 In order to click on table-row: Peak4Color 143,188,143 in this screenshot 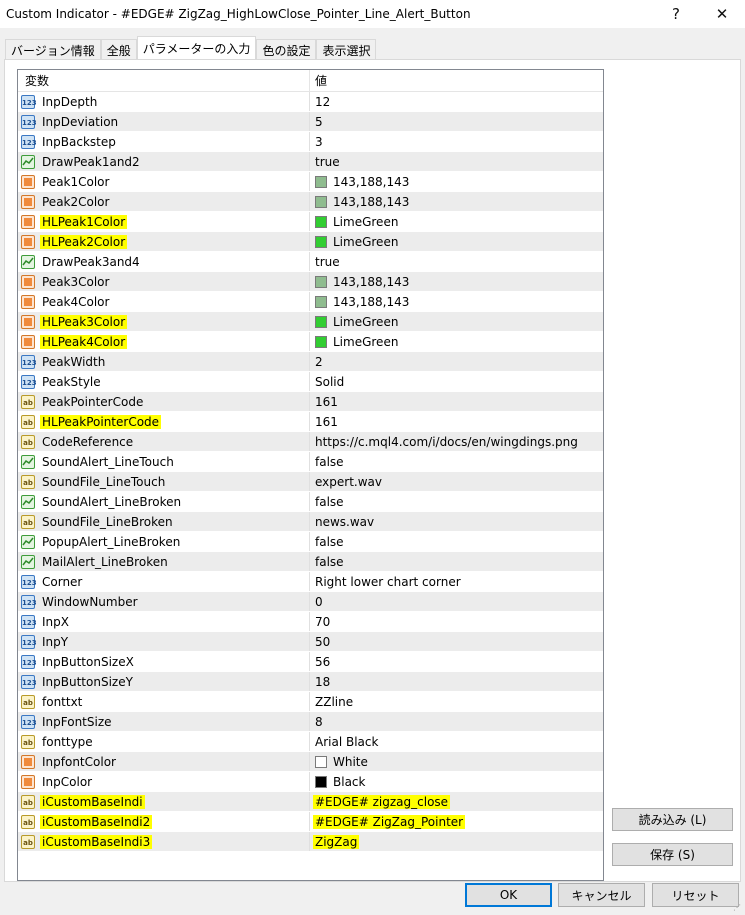, I will do `click(310, 302)`.